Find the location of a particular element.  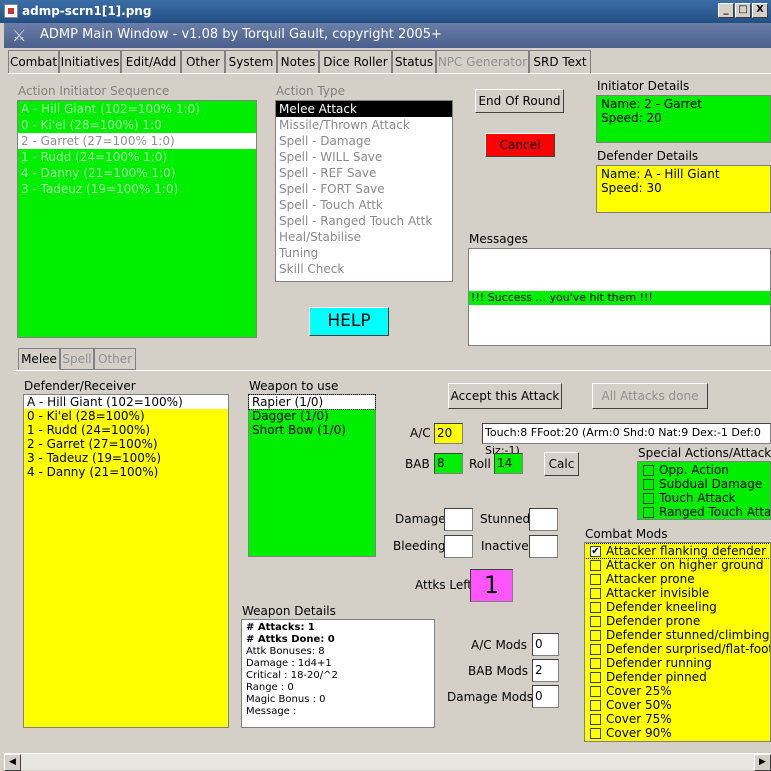

help-button: HELP is located at coordinates (349, 321).